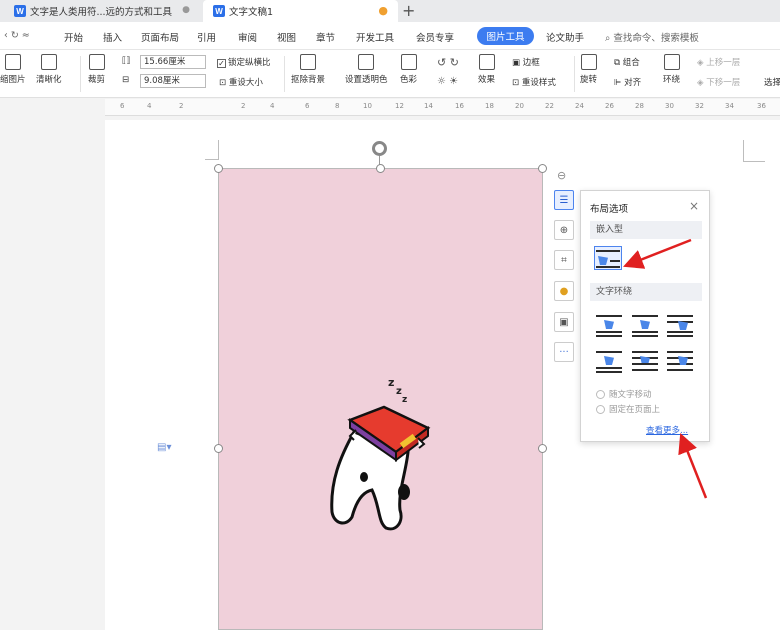 This screenshot has height=630, width=780. What do you see at coordinates (13, 80) in the screenshot?
I see `compress-label: 缩图片` at bounding box center [13, 80].